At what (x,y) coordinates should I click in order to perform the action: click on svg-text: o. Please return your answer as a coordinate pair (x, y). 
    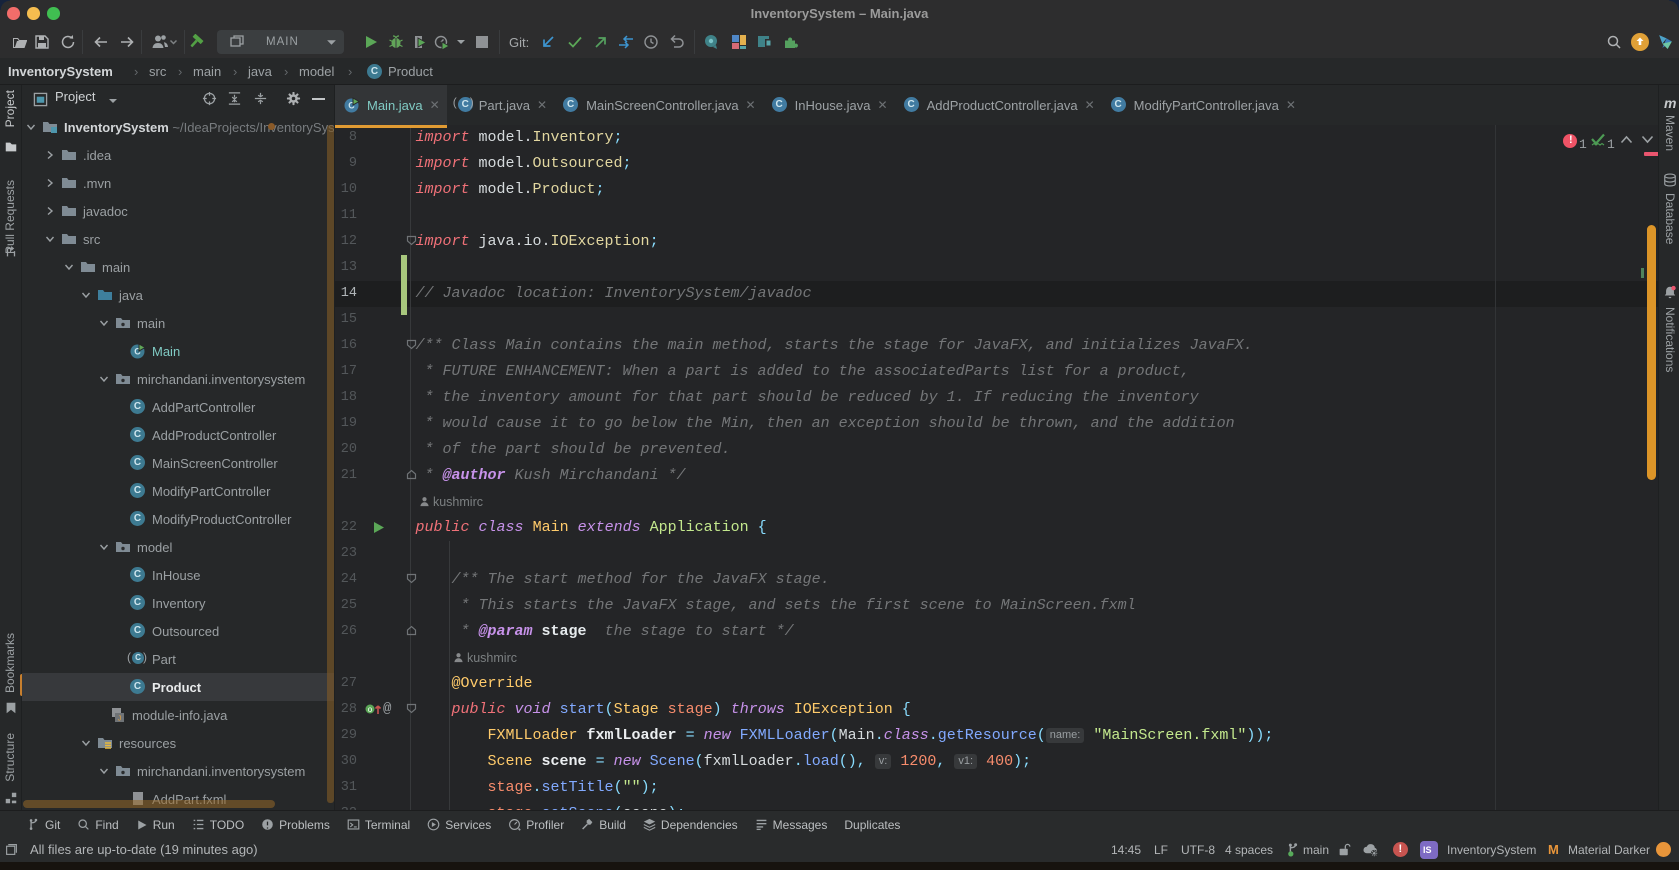
    Looking at the image, I should click on (370, 709).